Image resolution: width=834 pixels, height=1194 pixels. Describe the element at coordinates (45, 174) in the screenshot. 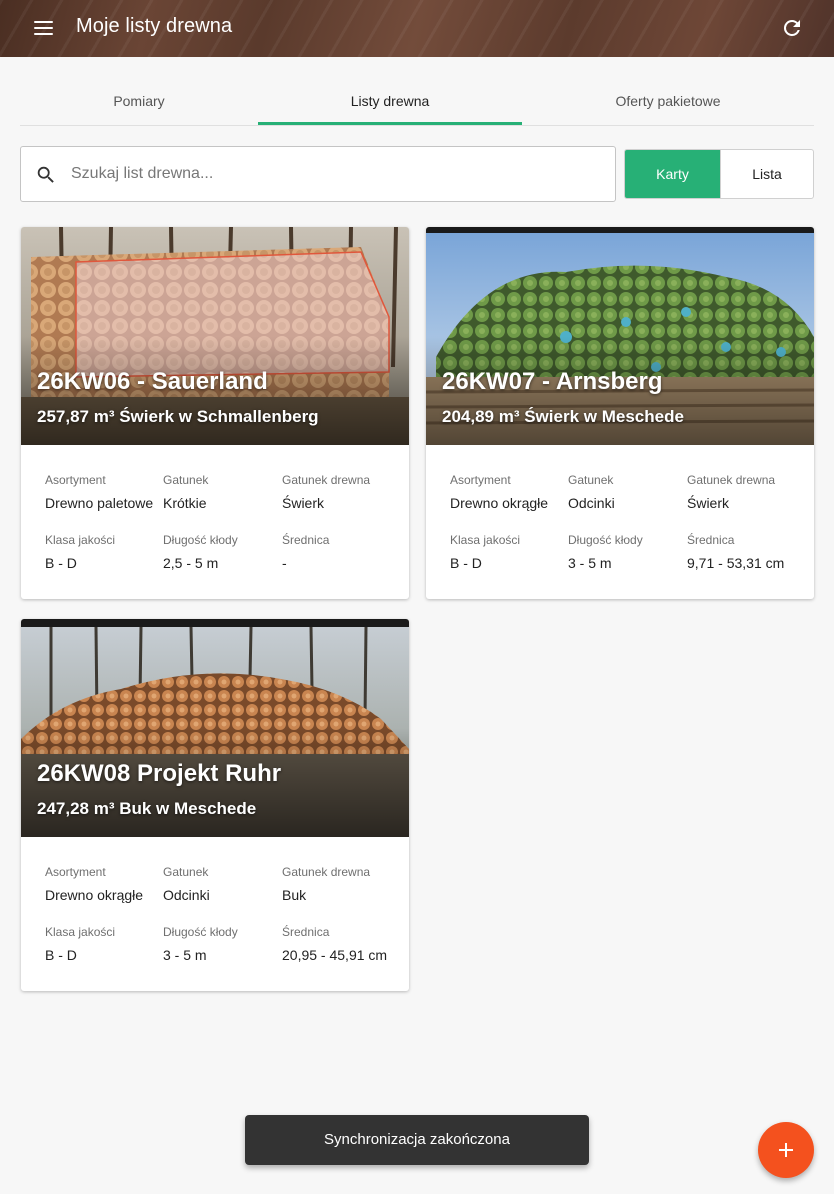

I see `search-icon` at that location.